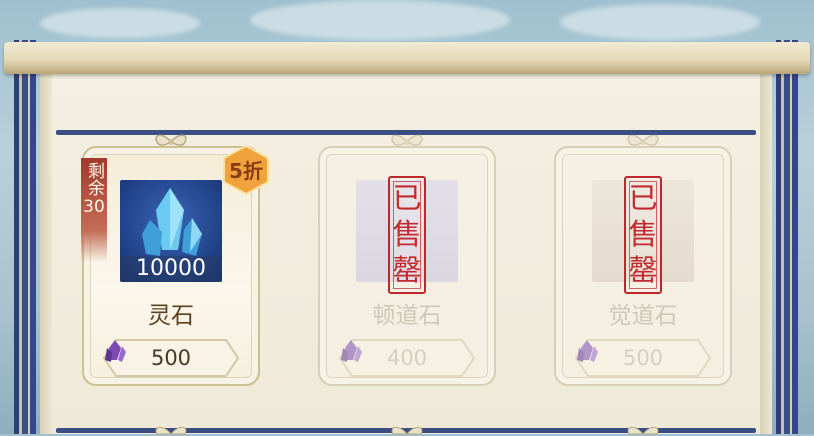 The height and width of the screenshot is (436, 814). What do you see at coordinates (407, 316) in the screenshot?
I see `item-name: 顿道石` at bounding box center [407, 316].